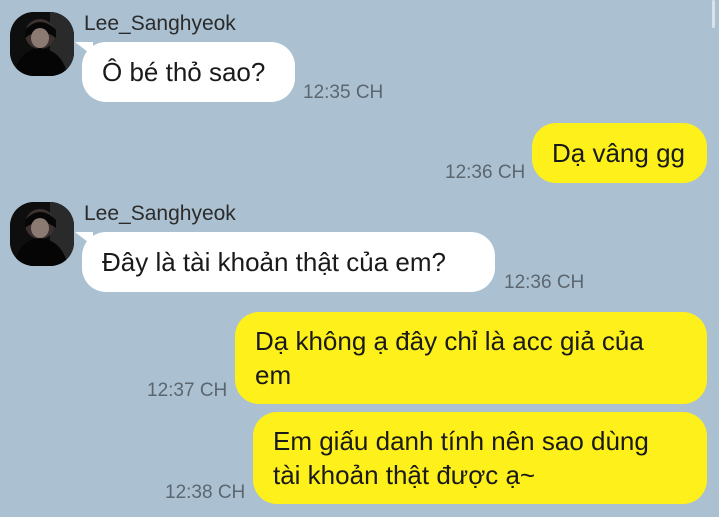  Describe the element at coordinates (449, 341) in the screenshot. I see `message-text-line: Dạ không ạ đây chỉ là acc giả của` at that location.